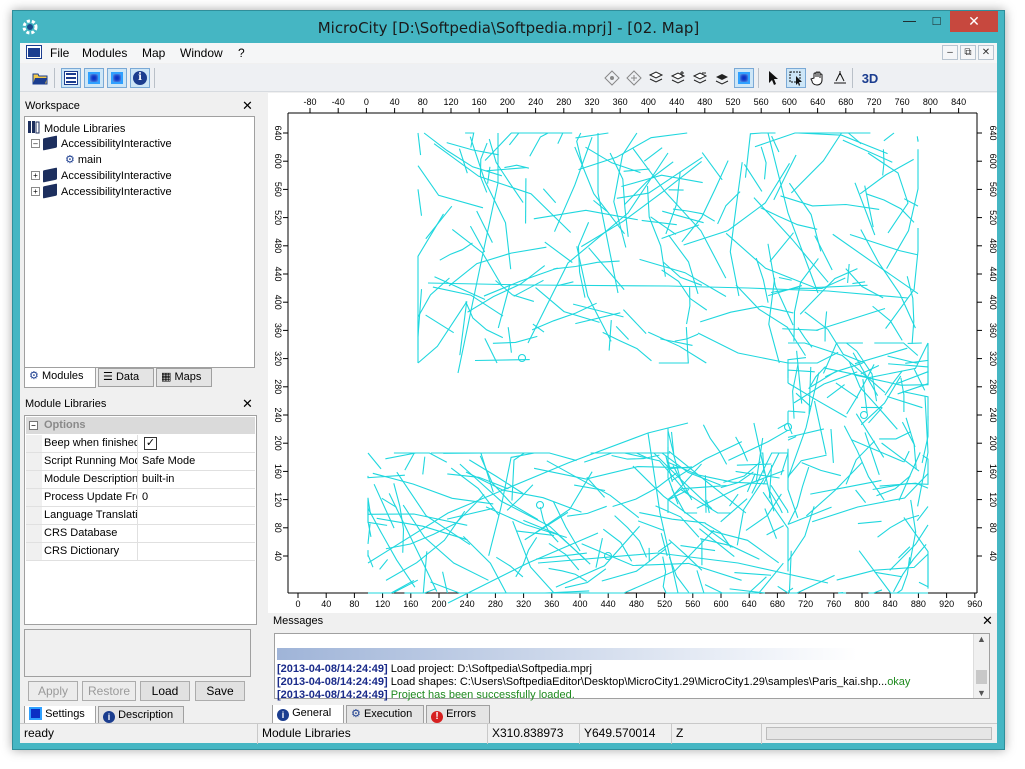 The width and height of the screenshot is (1025, 769). Describe the element at coordinates (534, 734) in the screenshot. I see `status-x-coord: X310.838973` at that location.